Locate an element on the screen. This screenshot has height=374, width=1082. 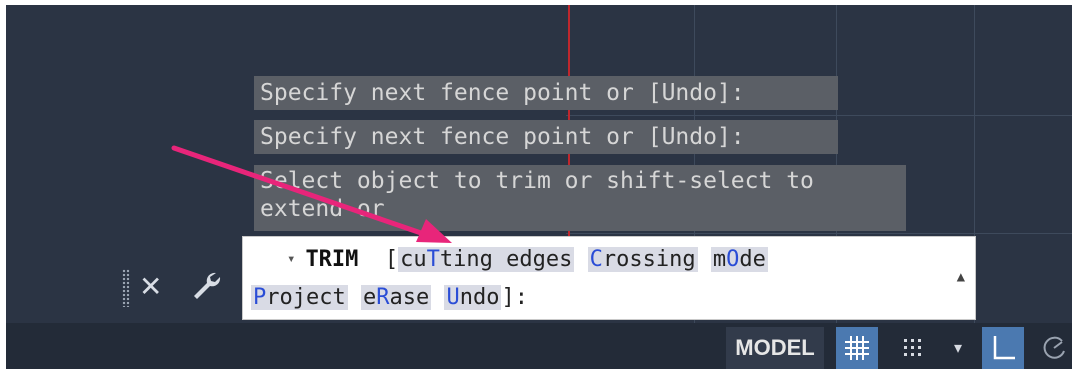
annotation-arrow is located at coordinates (311, 194).